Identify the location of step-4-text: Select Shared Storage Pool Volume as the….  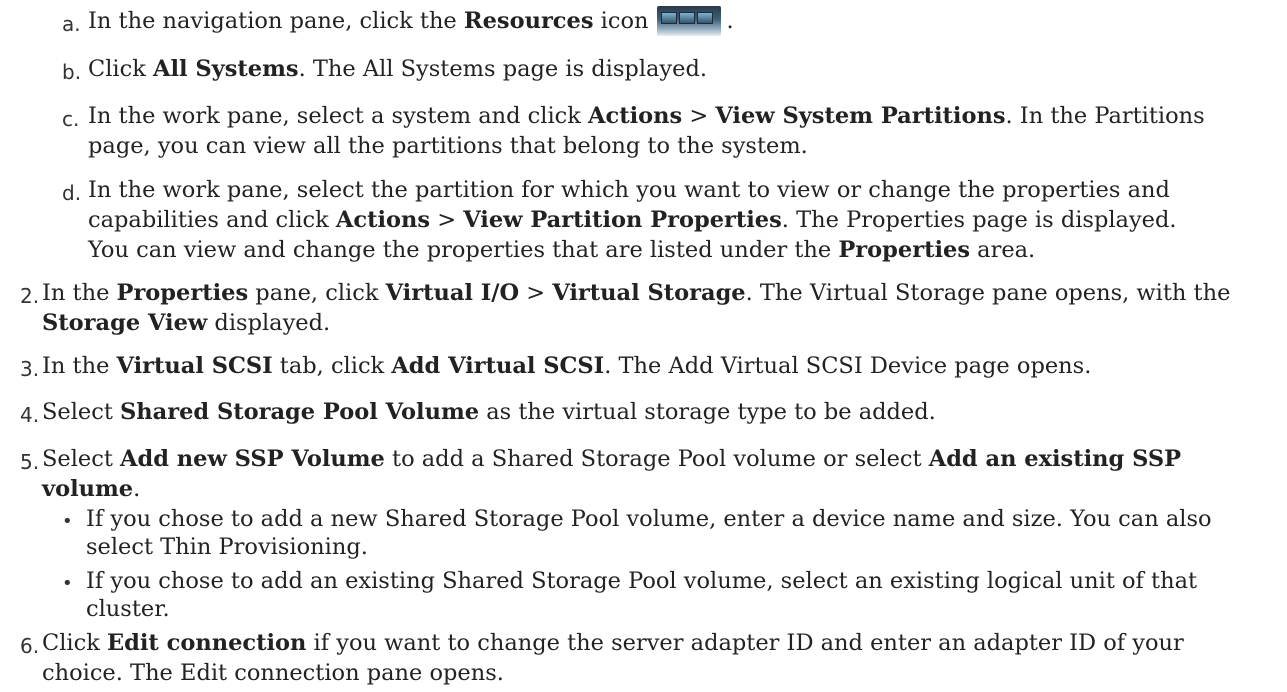
(489, 412).